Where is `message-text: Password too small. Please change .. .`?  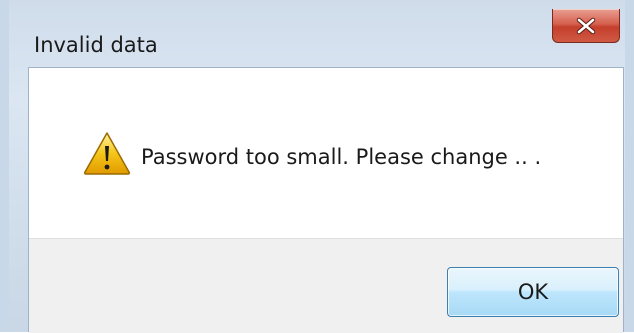 message-text: Password too small. Please change .. . is located at coordinates (341, 157).